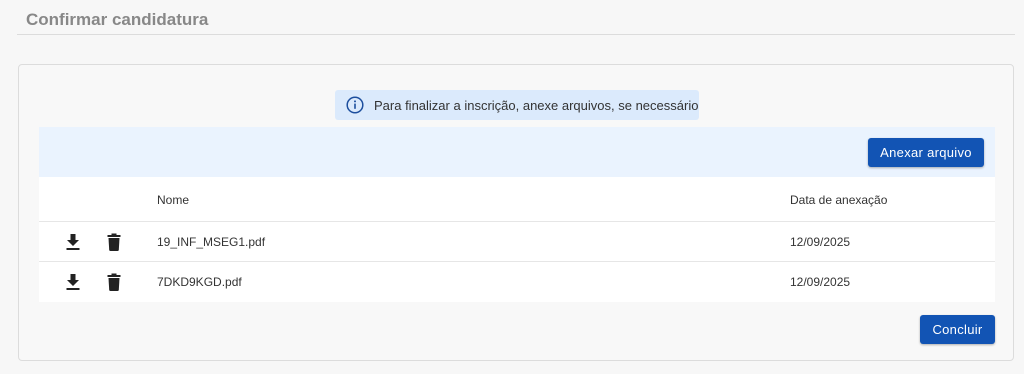 This screenshot has width=1024, height=374. What do you see at coordinates (517, 282) in the screenshot?
I see `table-row: 7DKD9KGD.pdf 12/09/2025` at bounding box center [517, 282].